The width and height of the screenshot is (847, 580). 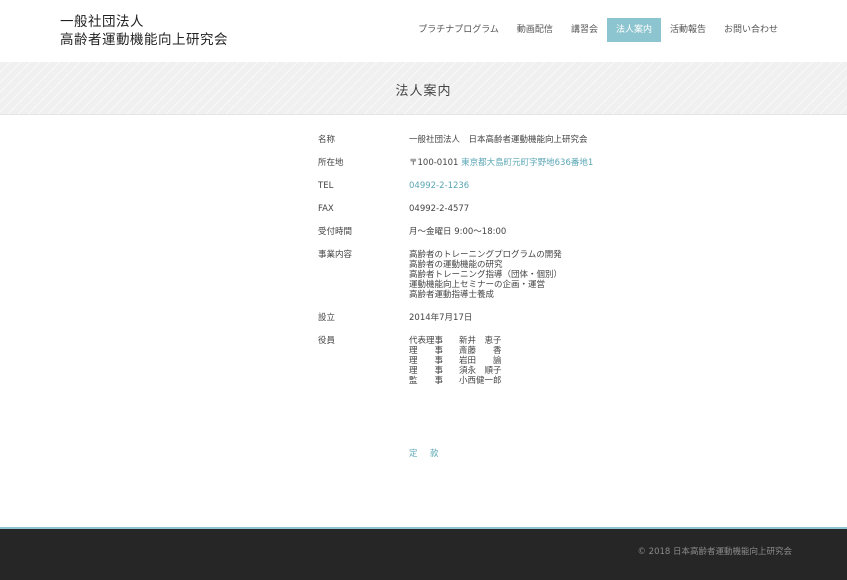 I want to click on officer-entry: 理 事 岩田 諭, so click(x=543, y=361).